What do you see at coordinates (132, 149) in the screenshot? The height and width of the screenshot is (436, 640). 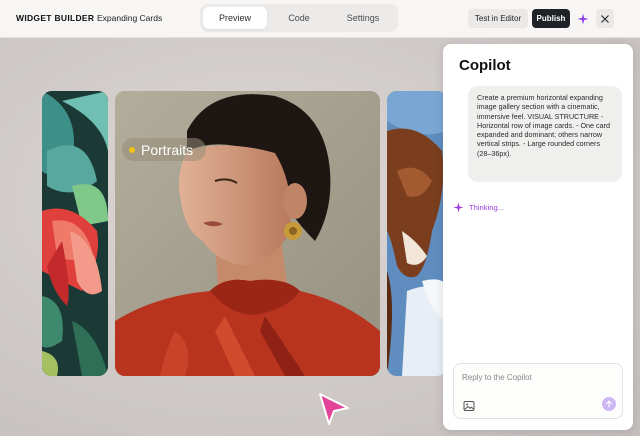 I see `label-dot-icon` at bounding box center [132, 149].